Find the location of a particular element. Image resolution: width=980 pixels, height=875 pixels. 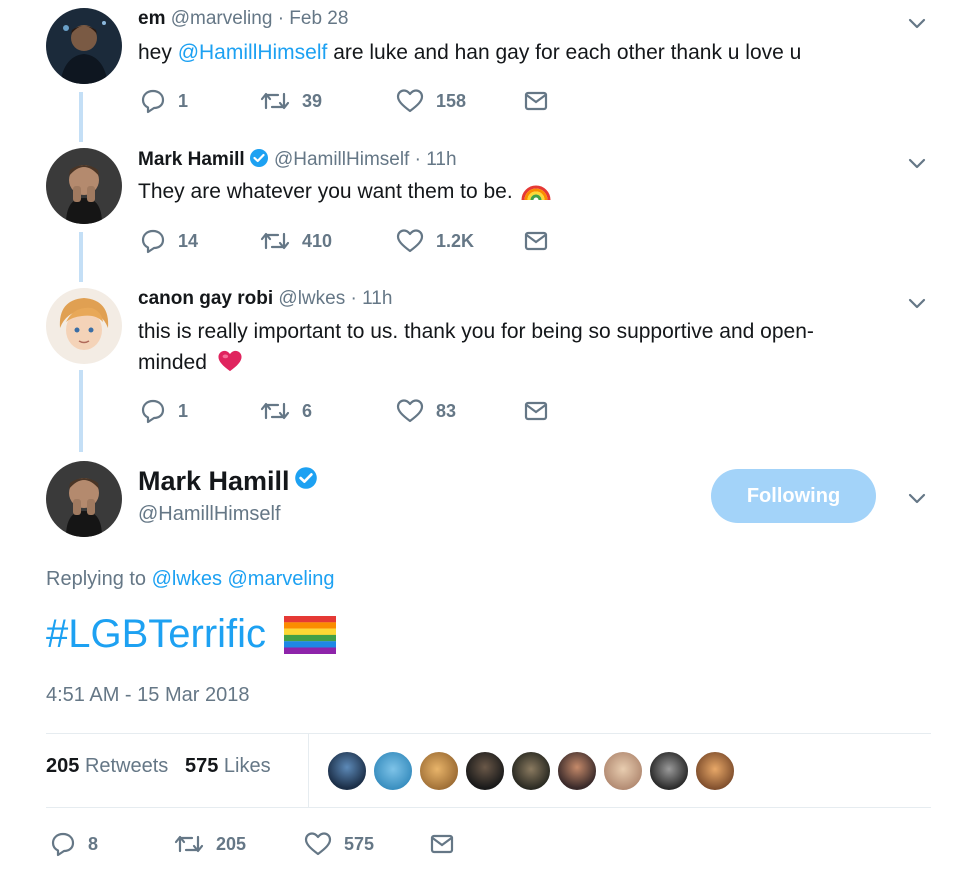

hashtag-link: #LGBTerrific is located at coordinates (156, 634).